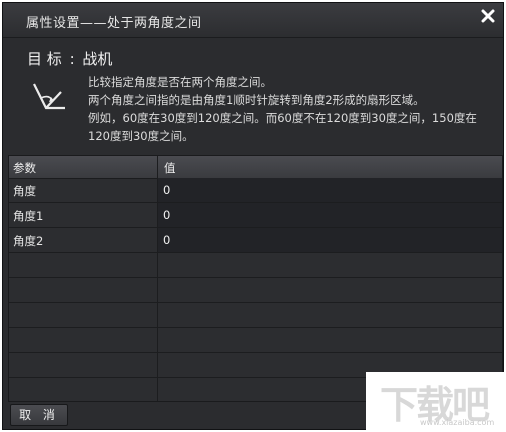 This screenshot has height=432, width=506. I want to click on table-row: 角度2 0, so click(255, 240).